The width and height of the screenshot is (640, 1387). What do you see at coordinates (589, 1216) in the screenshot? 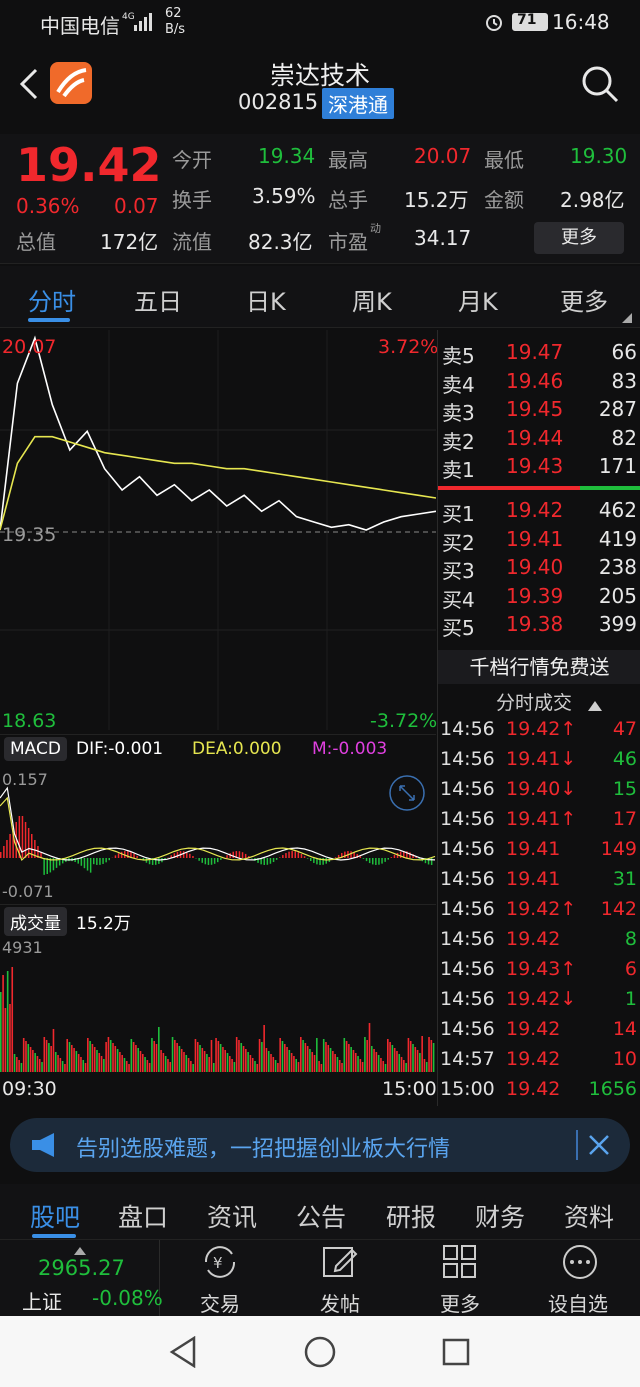
I see `tab-profile: 资料` at bounding box center [589, 1216].